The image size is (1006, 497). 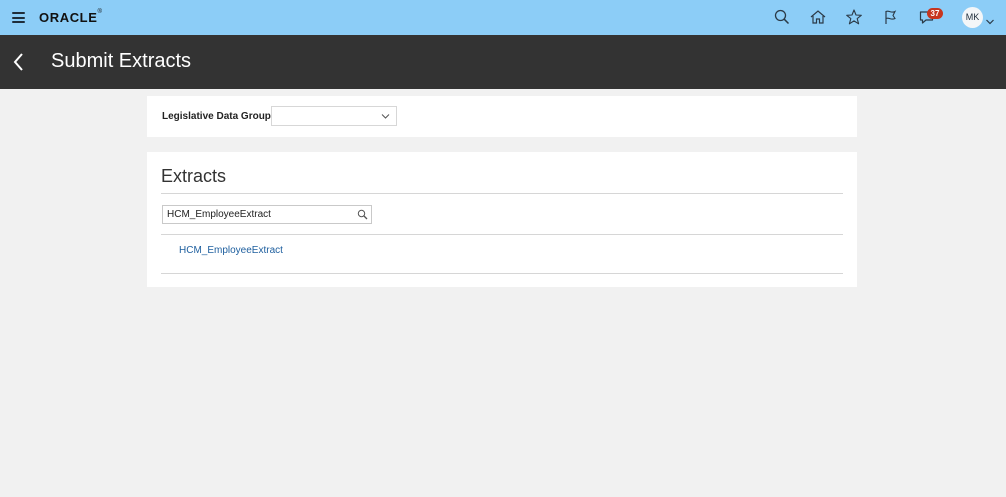 What do you see at coordinates (71, 17) in the screenshot?
I see `oracle-logo: ORACLE®` at bounding box center [71, 17].